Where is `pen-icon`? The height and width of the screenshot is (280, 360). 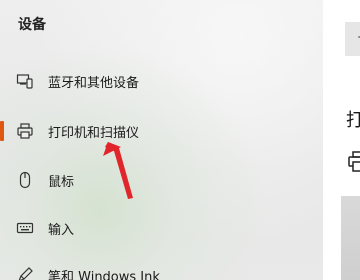 pen-icon is located at coordinates (25, 273).